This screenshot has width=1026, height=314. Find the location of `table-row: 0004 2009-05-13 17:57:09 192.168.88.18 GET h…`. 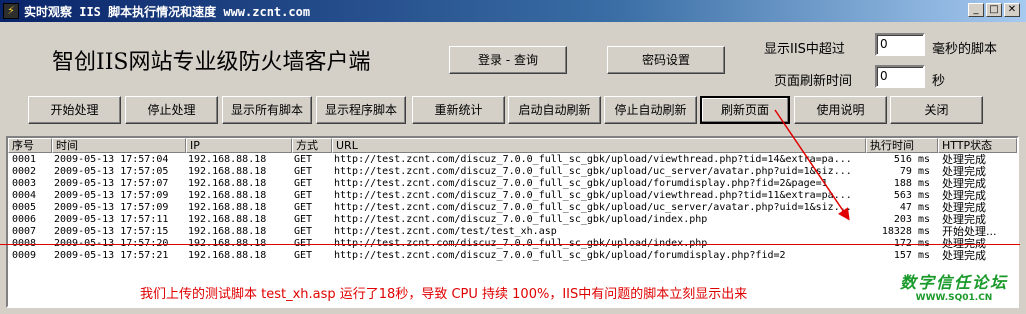

table-row: 0004 2009-05-13 17:57:09 192.168.88.18 GET h… is located at coordinates (512, 196).